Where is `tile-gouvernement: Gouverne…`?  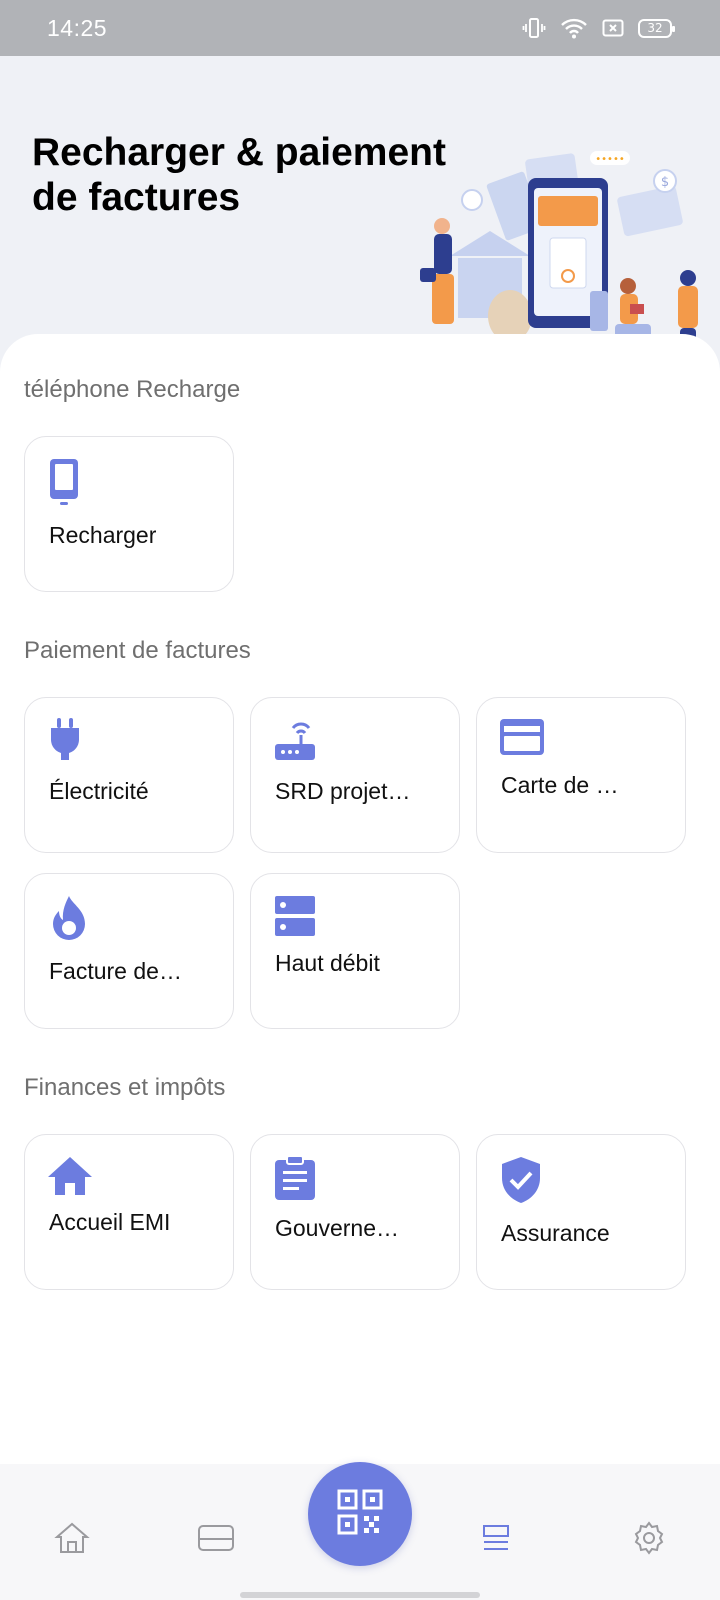 tile-gouvernement: Gouverne… is located at coordinates (355, 1212).